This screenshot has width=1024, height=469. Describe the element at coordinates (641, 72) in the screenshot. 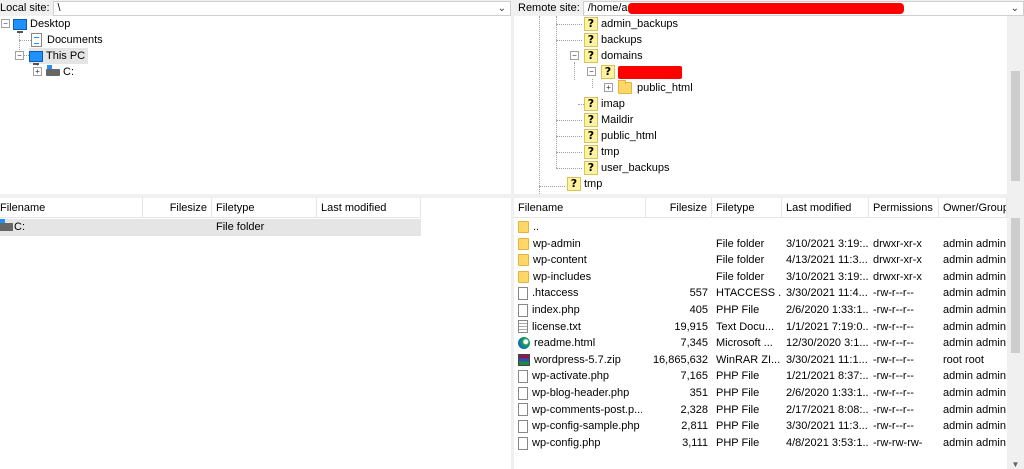

I see `tree-item-domain-redacted: ?` at that location.